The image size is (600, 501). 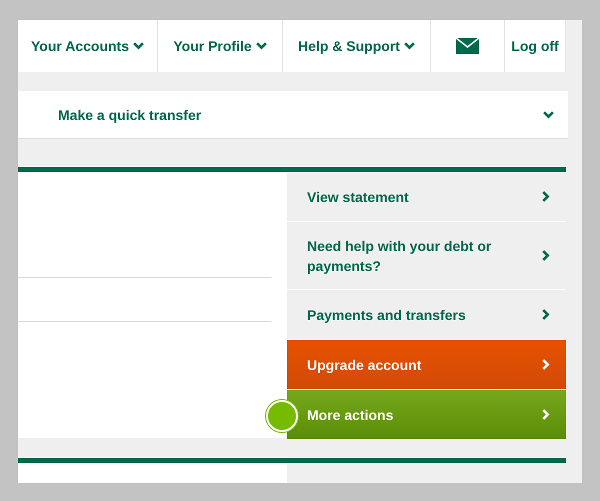 I want to click on envelope-icon, so click(x=467, y=46).